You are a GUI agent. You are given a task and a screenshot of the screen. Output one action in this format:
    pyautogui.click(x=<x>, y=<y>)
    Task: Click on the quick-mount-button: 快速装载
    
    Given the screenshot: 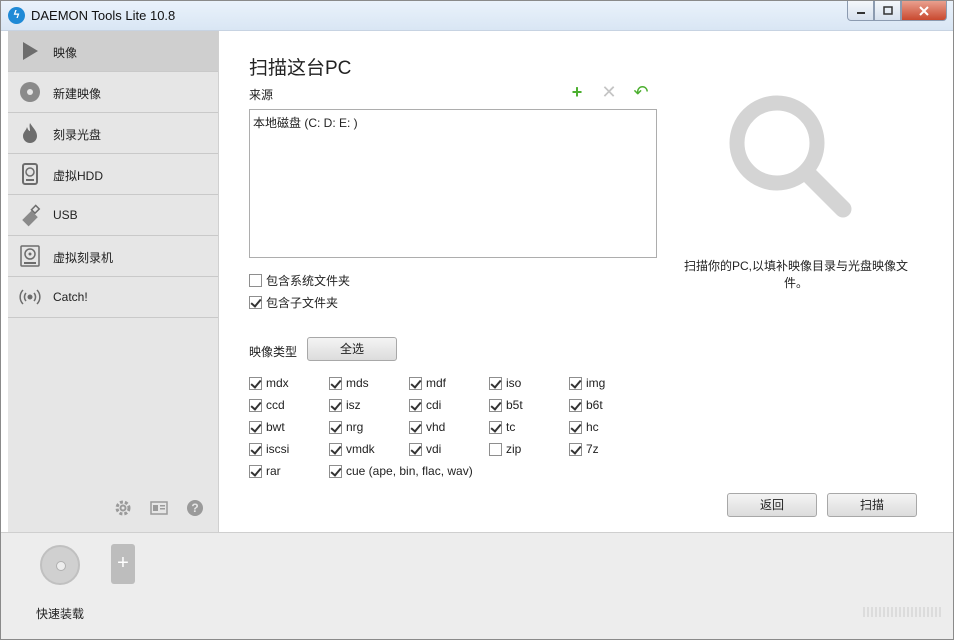 What is the action you would take?
    pyautogui.click(x=60, y=583)
    